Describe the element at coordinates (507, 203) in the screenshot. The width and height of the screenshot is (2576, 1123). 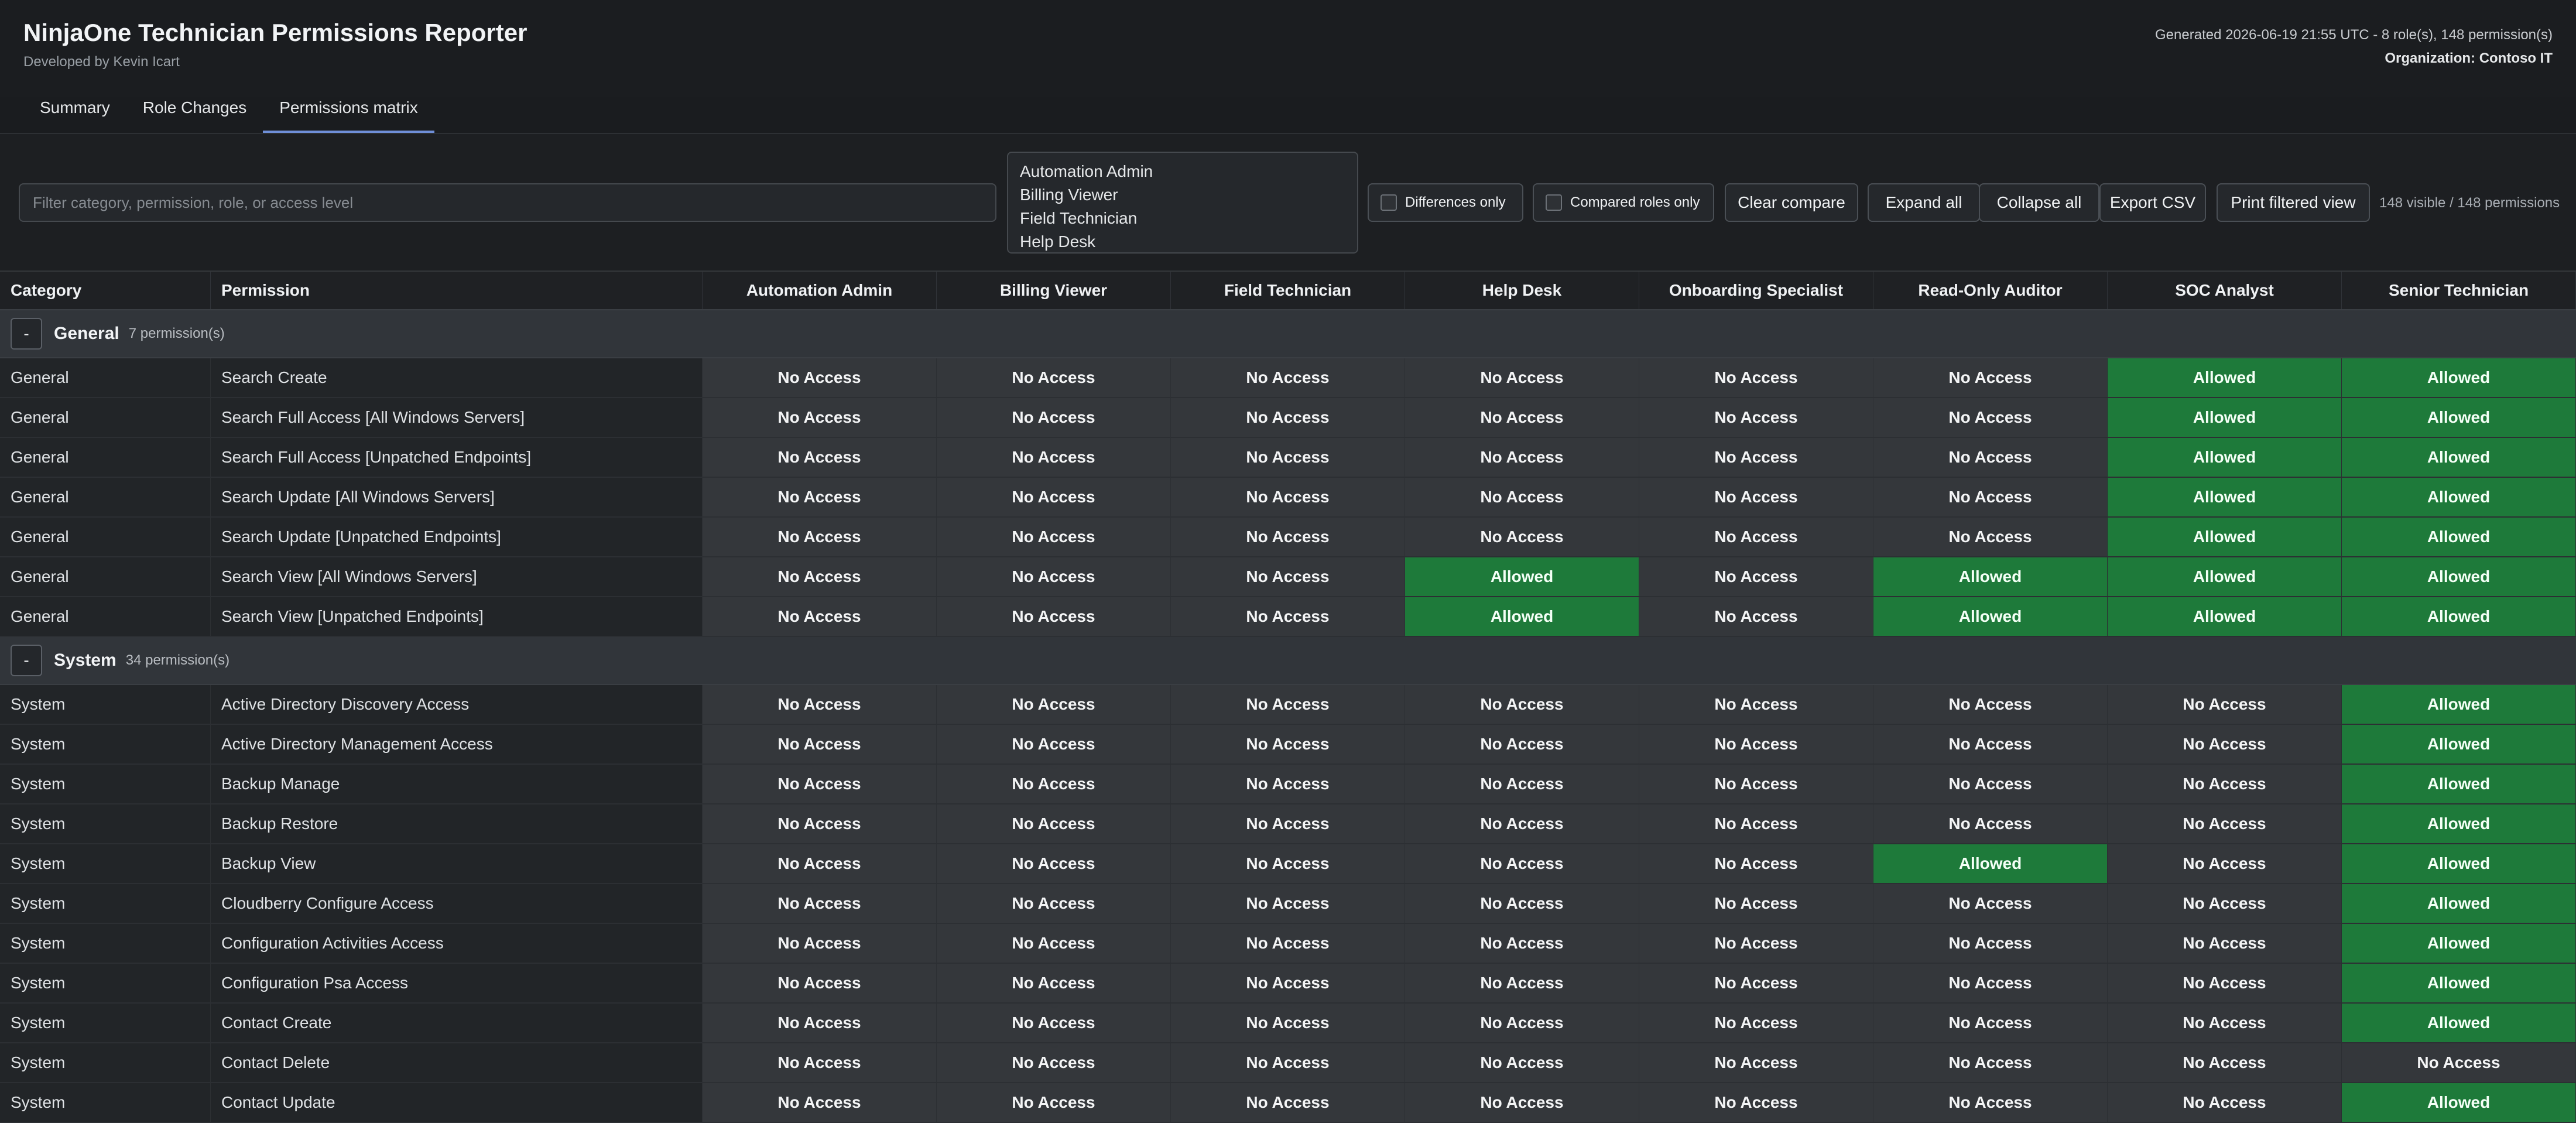
I see `filter-input` at that location.